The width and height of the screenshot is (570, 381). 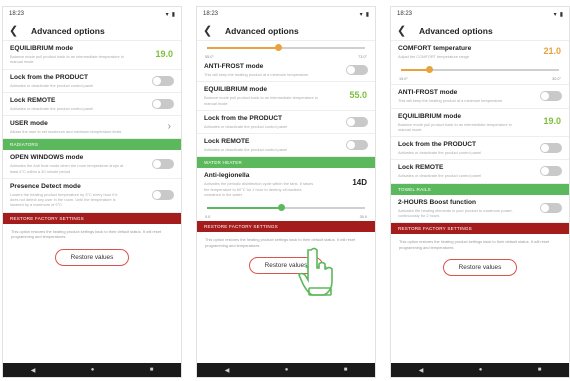 I want to click on open-windows-toggle, so click(x=163, y=164).